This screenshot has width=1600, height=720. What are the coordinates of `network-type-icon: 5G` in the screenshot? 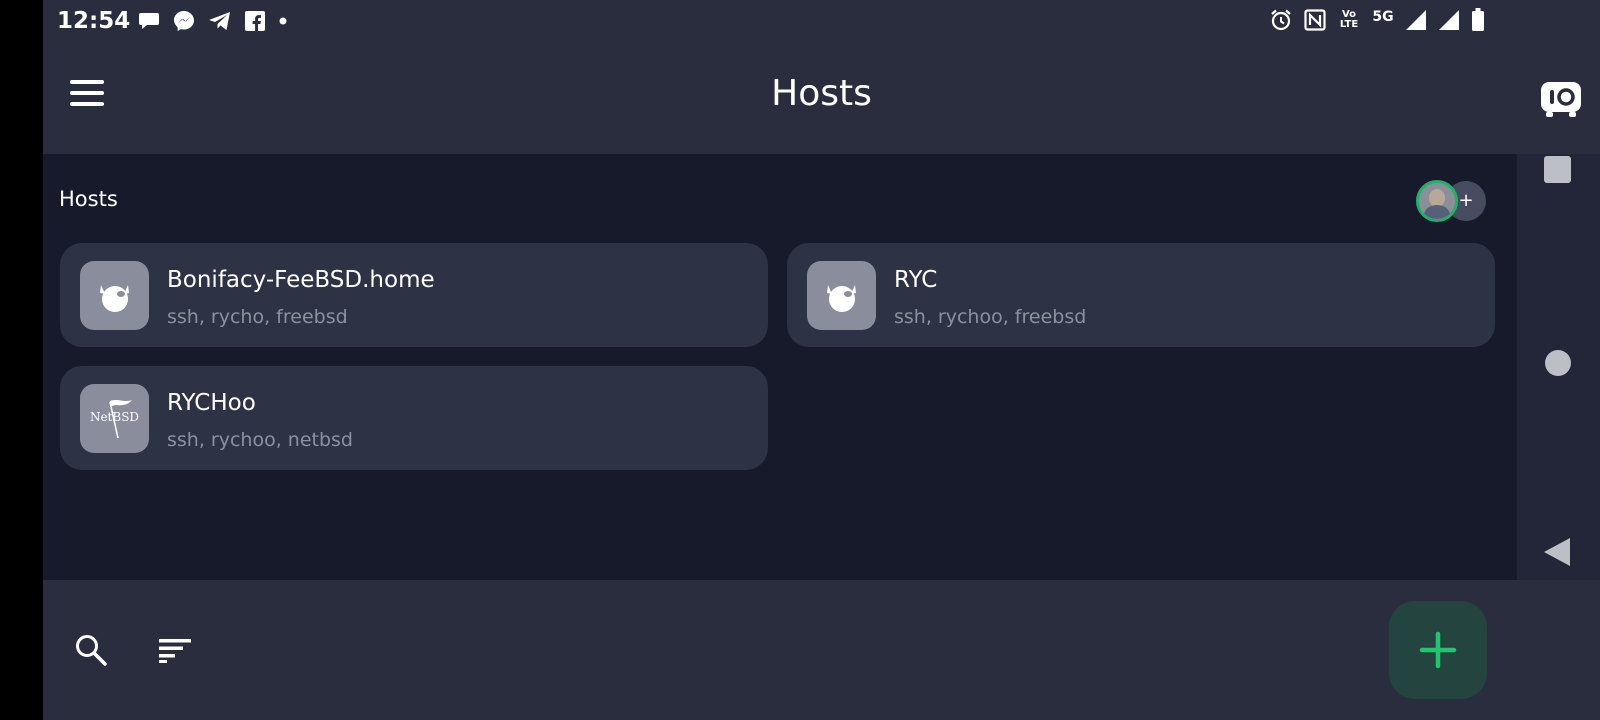 It's located at (1383, 17).